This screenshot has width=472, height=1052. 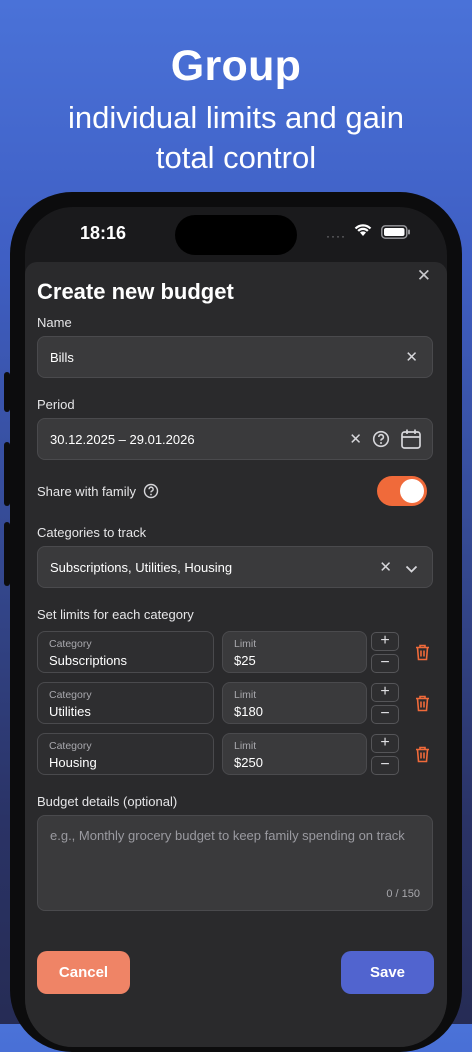 What do you see at coordinates (73, 762) in the screenshot?
I see `category-value: Housing` at bounding box center [73, 762].